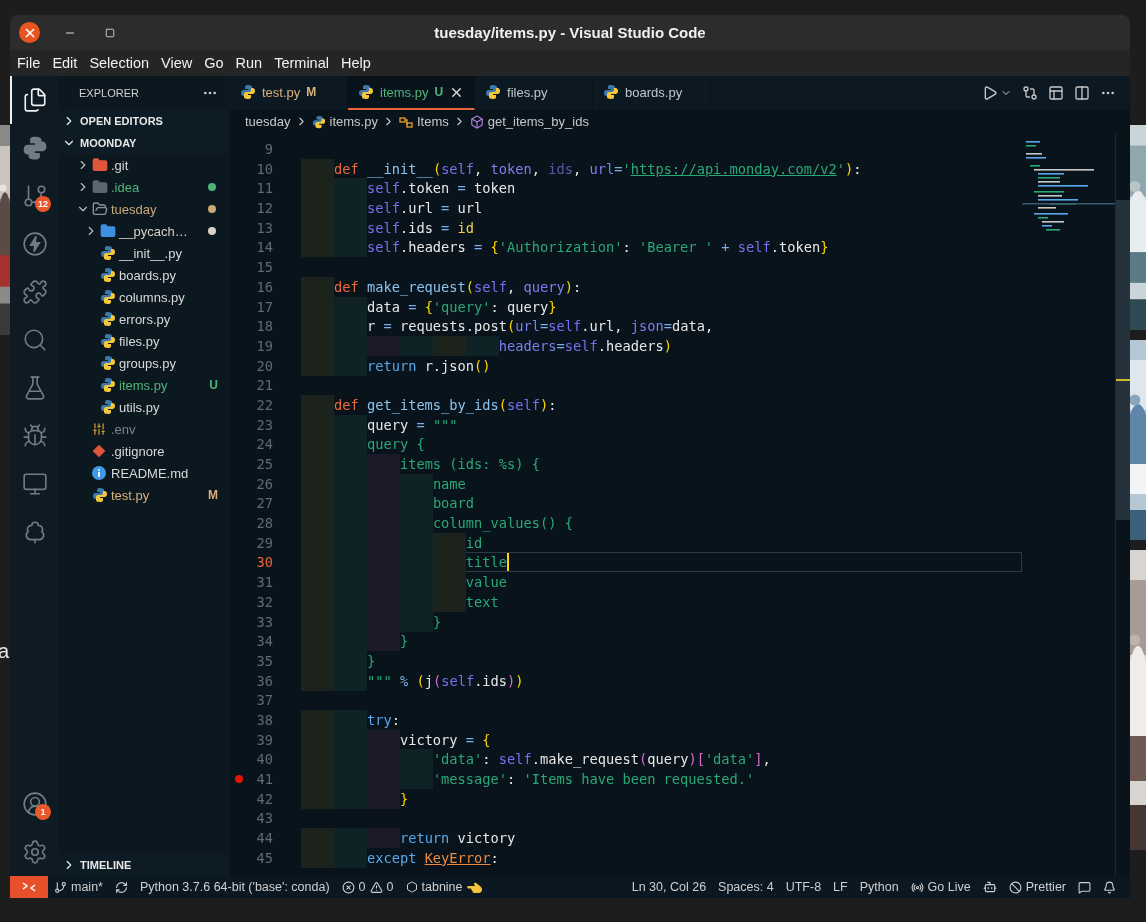  I want to click on tabnine-label: tabnine, so click(442, 887).